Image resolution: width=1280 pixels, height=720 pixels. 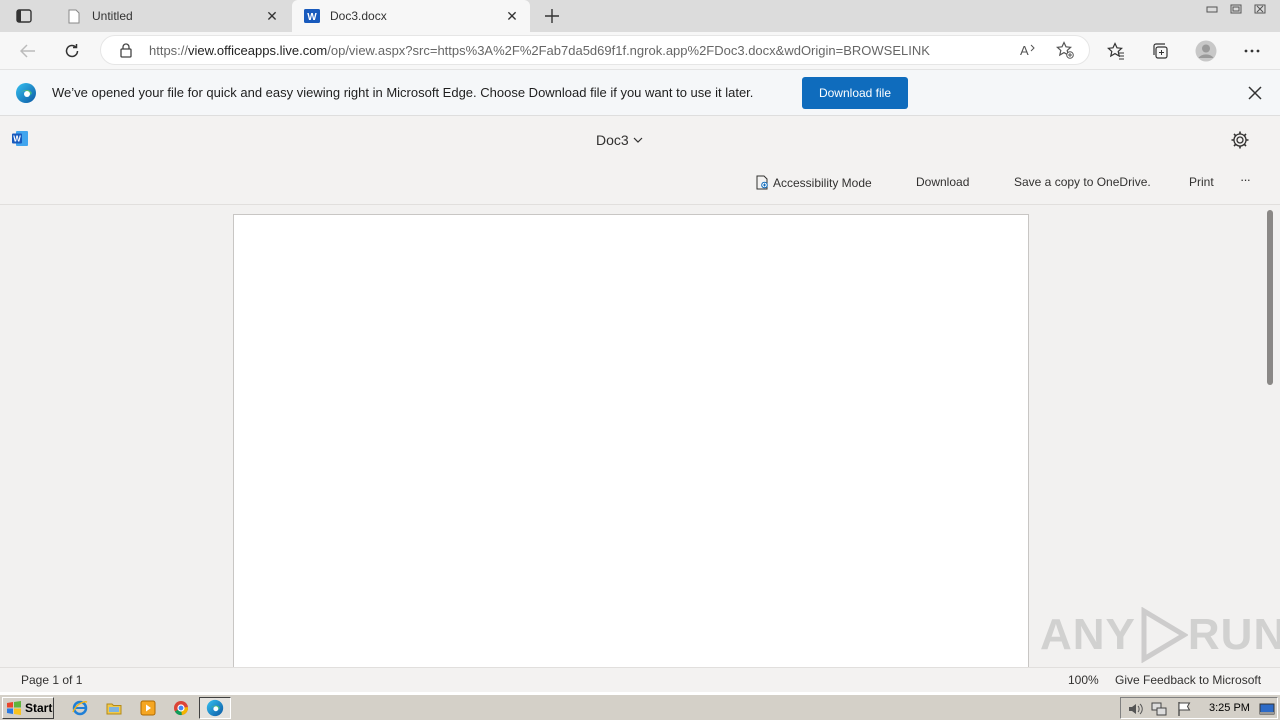 I want to click on settings-more-button, so click(x=1252, y=51).